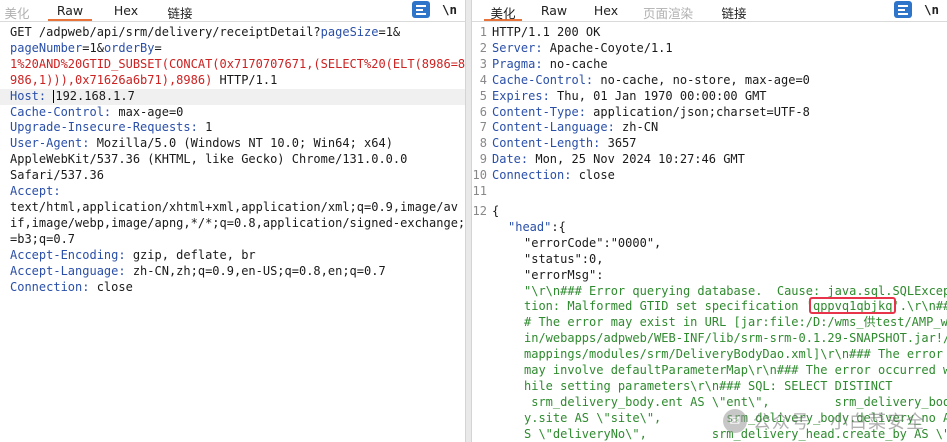  I want to click on status-line: 1 HTTP/1.1 200 OK, so click(540, 32).